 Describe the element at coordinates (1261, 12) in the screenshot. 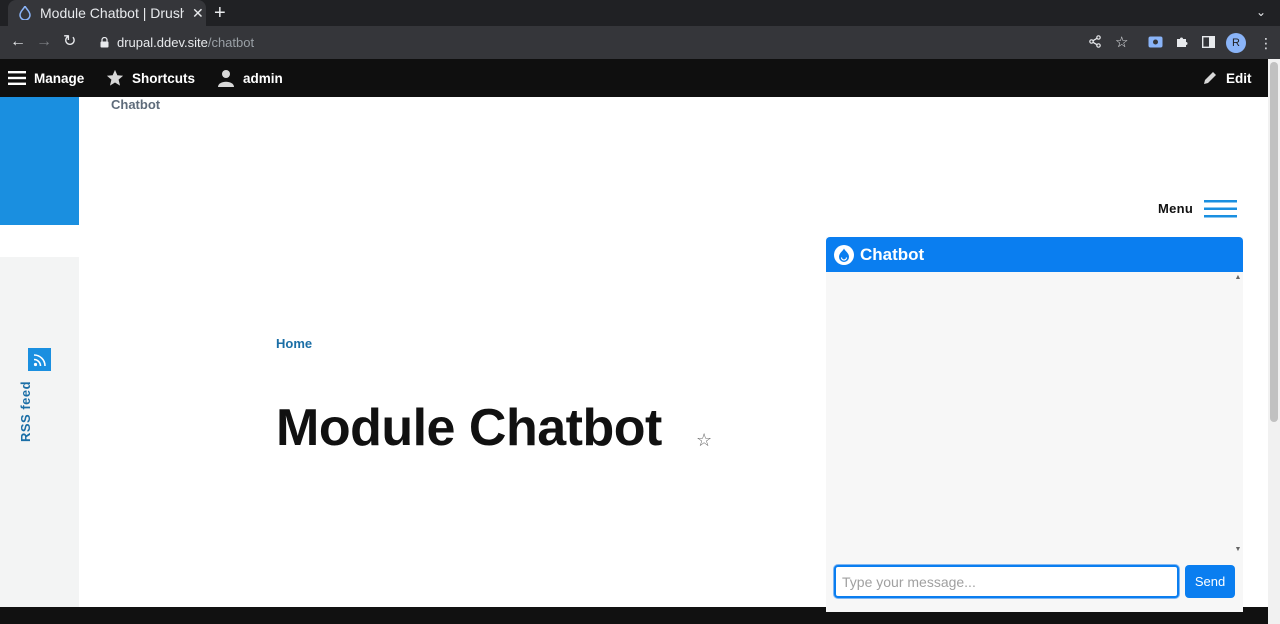

I see `tab-search-chevron-icon: ⌄` at that location.